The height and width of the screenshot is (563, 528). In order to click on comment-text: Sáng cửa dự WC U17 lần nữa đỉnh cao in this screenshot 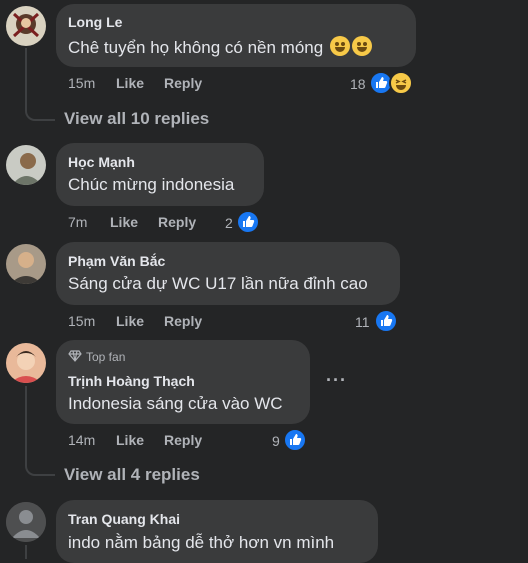, I will do `click(218, 283)`.